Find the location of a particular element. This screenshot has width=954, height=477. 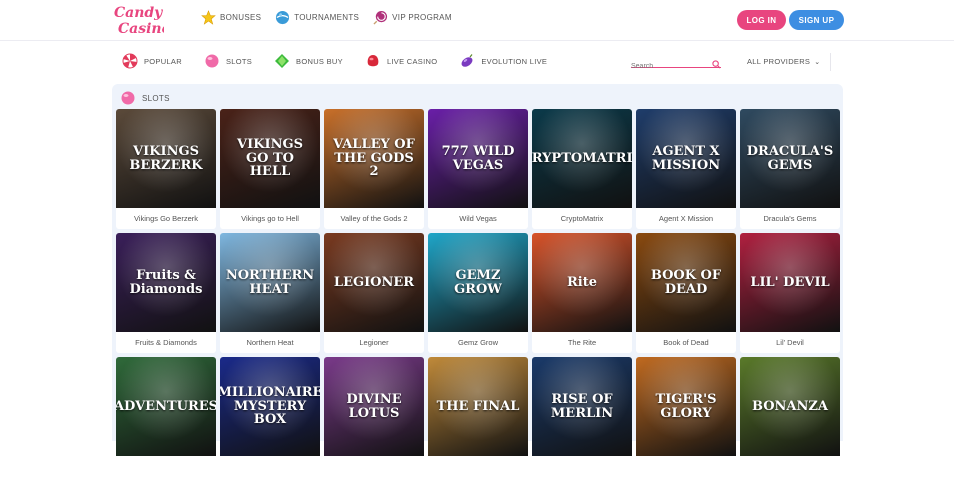

game-card: Fruits & Diamonds Fruits & Diamonds is located at coordinates (166, 293).